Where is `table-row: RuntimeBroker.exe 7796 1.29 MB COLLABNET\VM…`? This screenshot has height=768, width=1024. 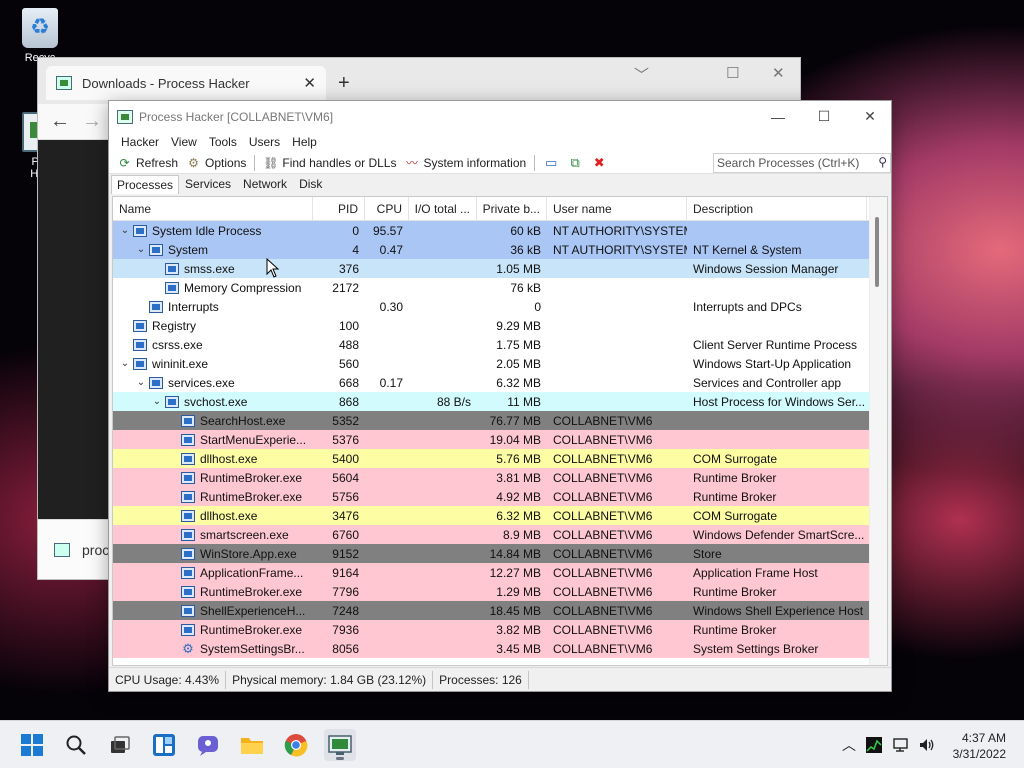 table-row: RuntimeBroker.exe 7796 1.29 MB COLLABNET\VM… is located at coordinates (491, 591).